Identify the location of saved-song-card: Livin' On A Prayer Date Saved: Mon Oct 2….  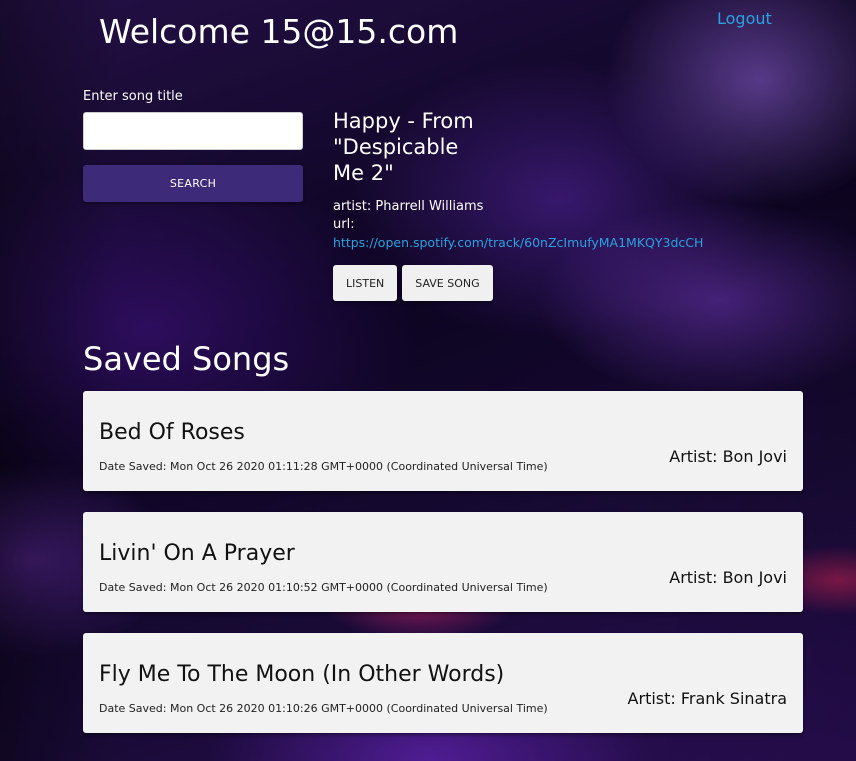
(443, 562).